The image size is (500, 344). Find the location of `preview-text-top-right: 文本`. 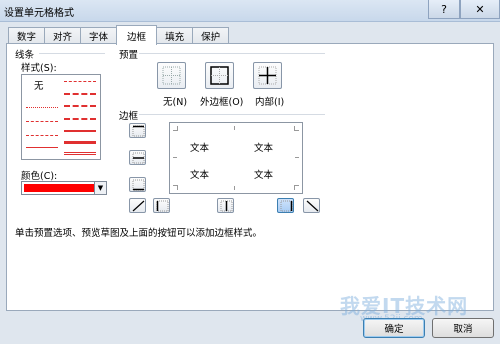

preview-text-top-right: 文本 is located at coordinates (264, 148).